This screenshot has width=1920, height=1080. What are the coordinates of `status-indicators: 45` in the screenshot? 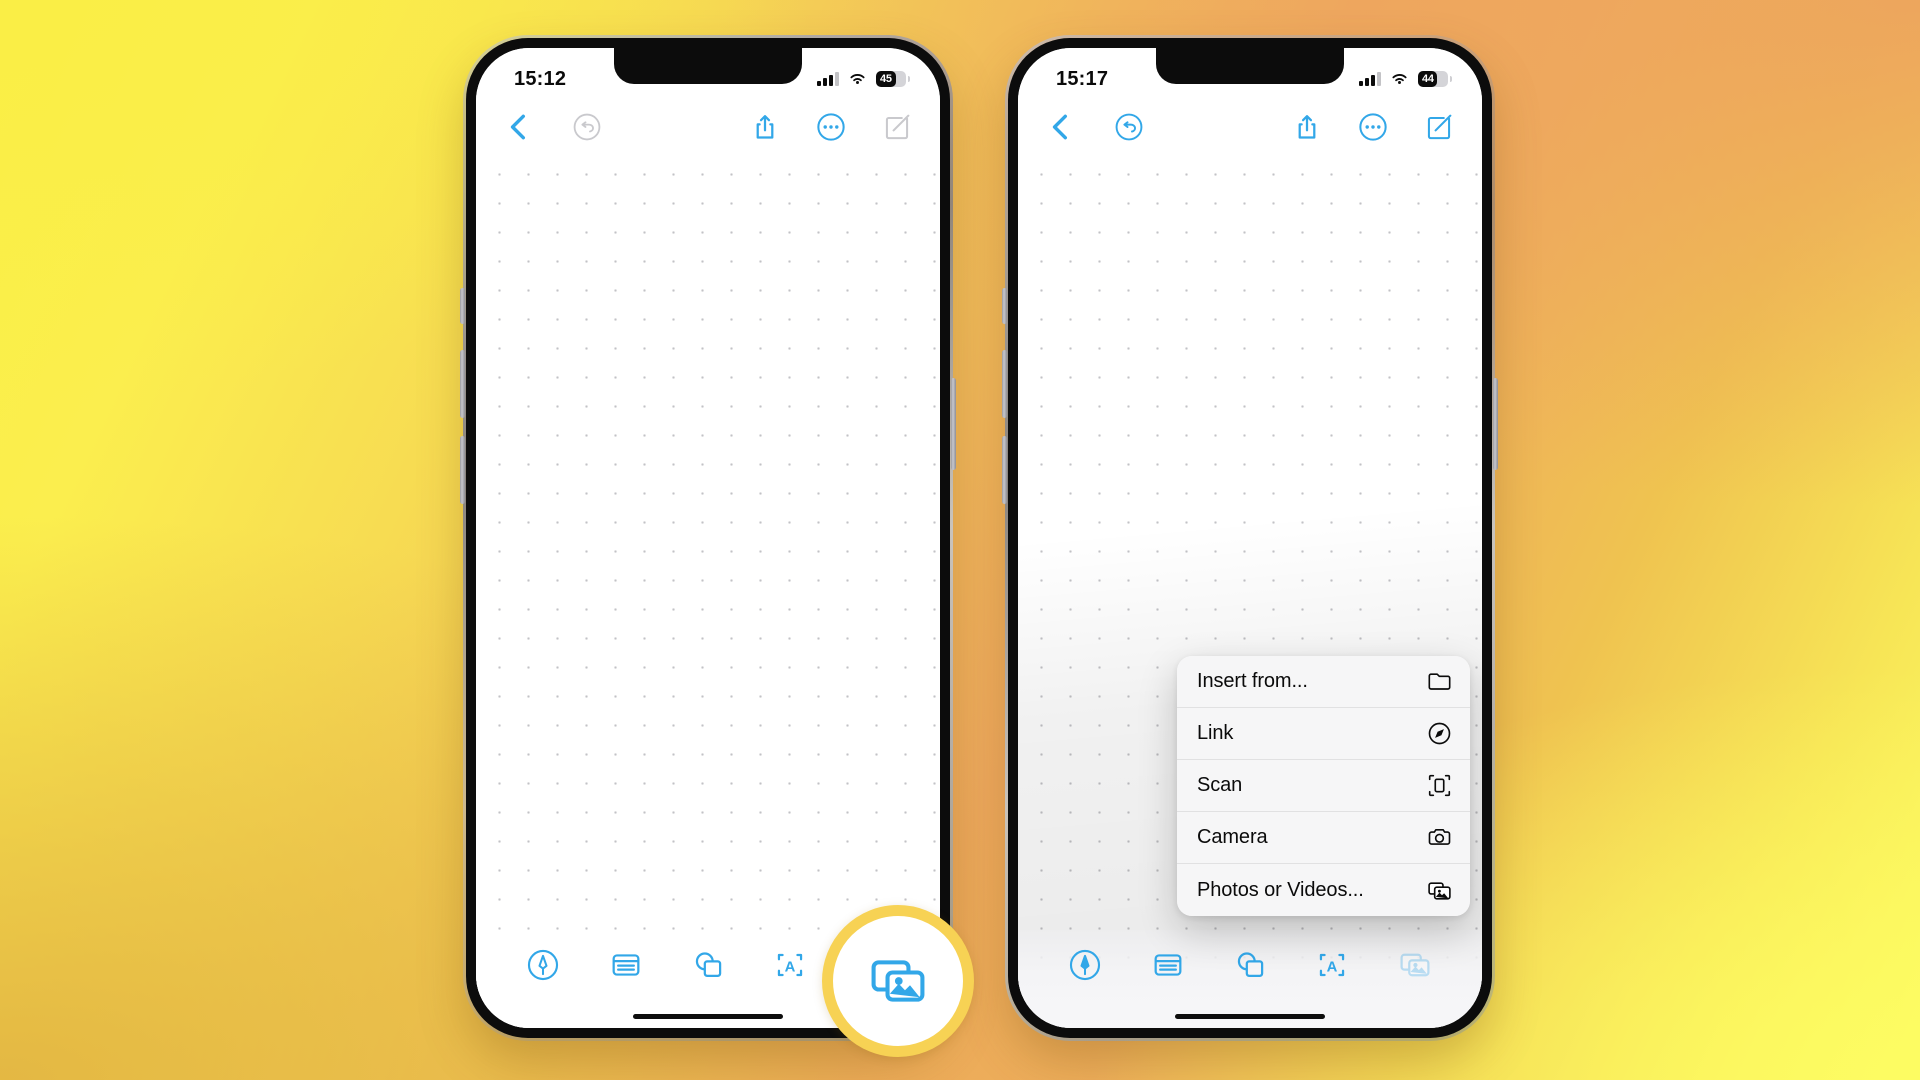 It's located at (863, 79).